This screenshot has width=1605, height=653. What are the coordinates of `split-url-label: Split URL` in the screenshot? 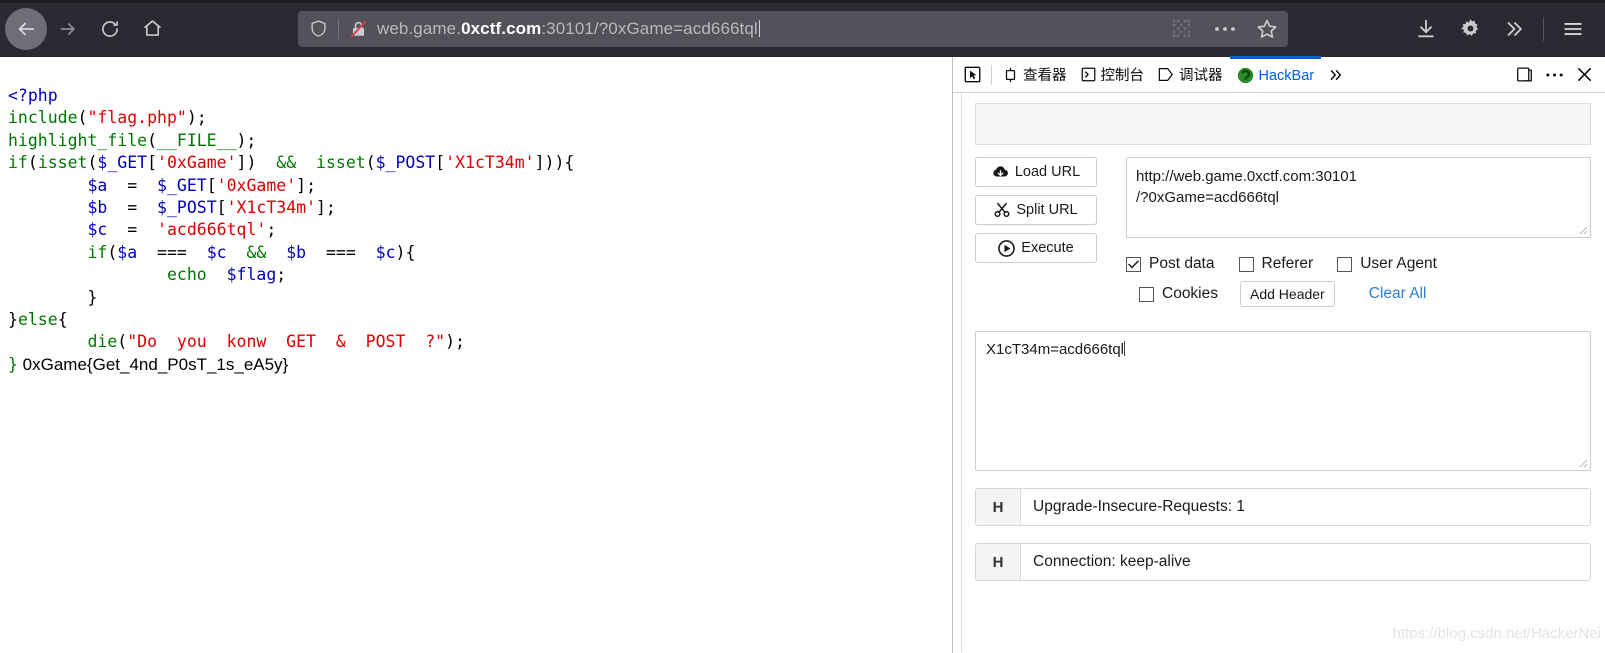 It's located at (1047, 210).